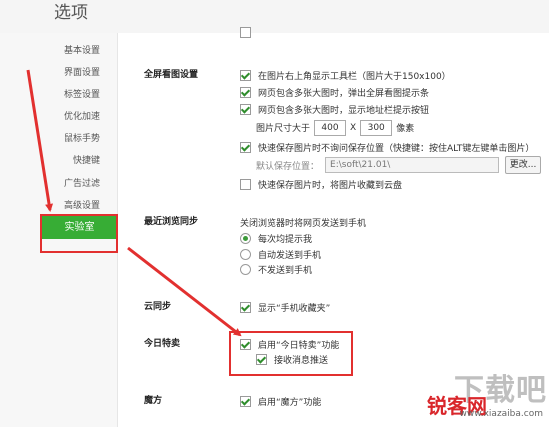  I want to click on section-title-fullscreen: 全屏看图设置, so click(171, 75).